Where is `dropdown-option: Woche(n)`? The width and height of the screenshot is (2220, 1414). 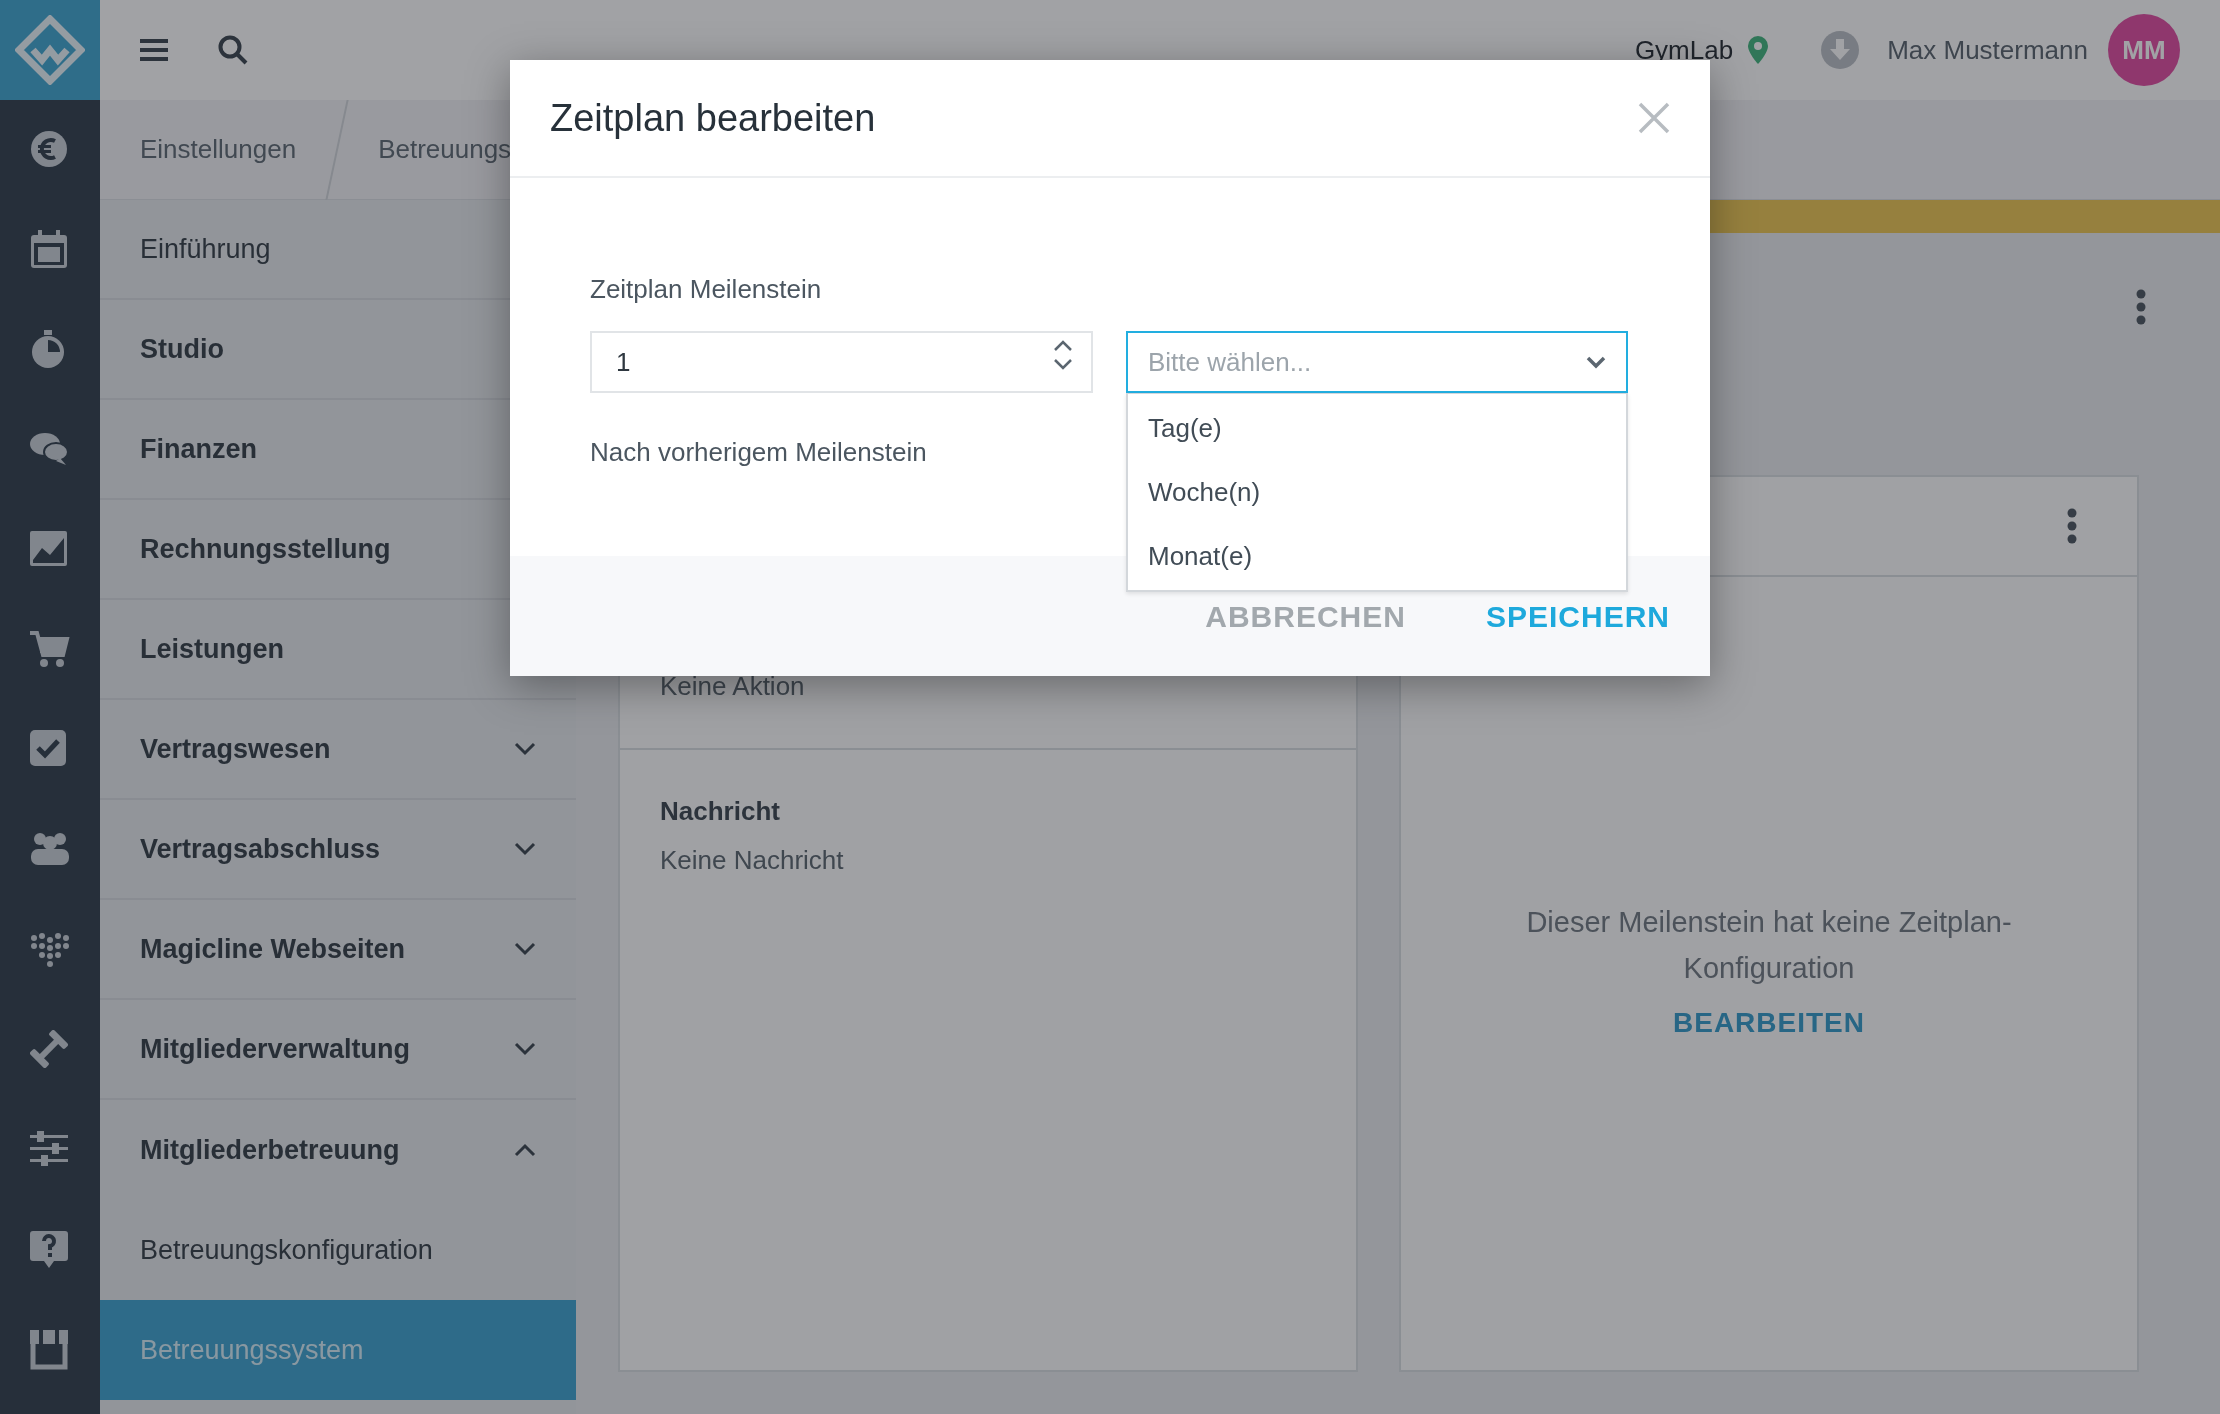
dropdown-option: Woche(n) is located at coordinates (1377, 492).